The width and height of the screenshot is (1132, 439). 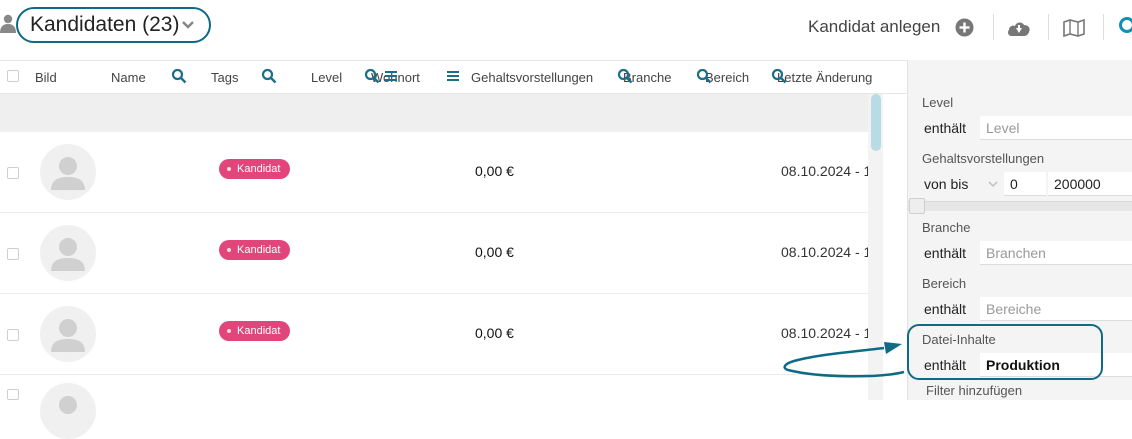 What do you see at coordinates (224, 77) in the screenshot?
I see `column-tags: Tags` at bounding box center [224, 77].